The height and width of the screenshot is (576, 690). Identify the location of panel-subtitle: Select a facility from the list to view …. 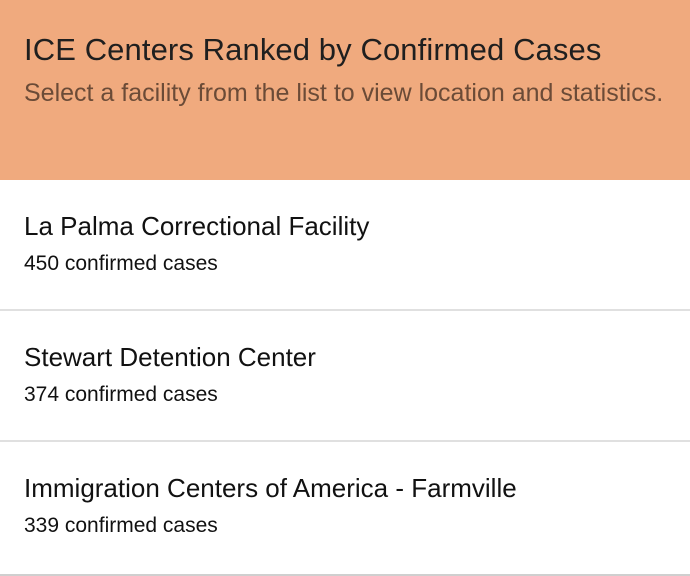
(344, 93).